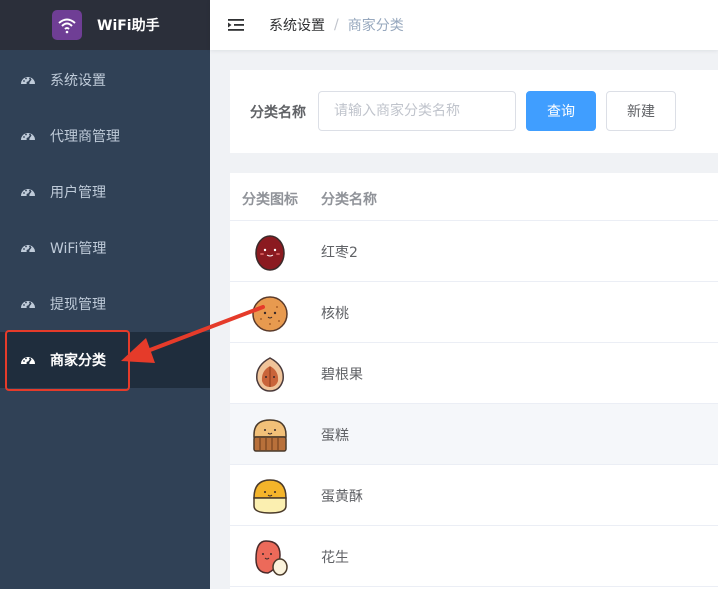  Describe the element at coordinates (297, 25) in the screenshot. I see `breadcrumb-parent: 系统设置` at that location.